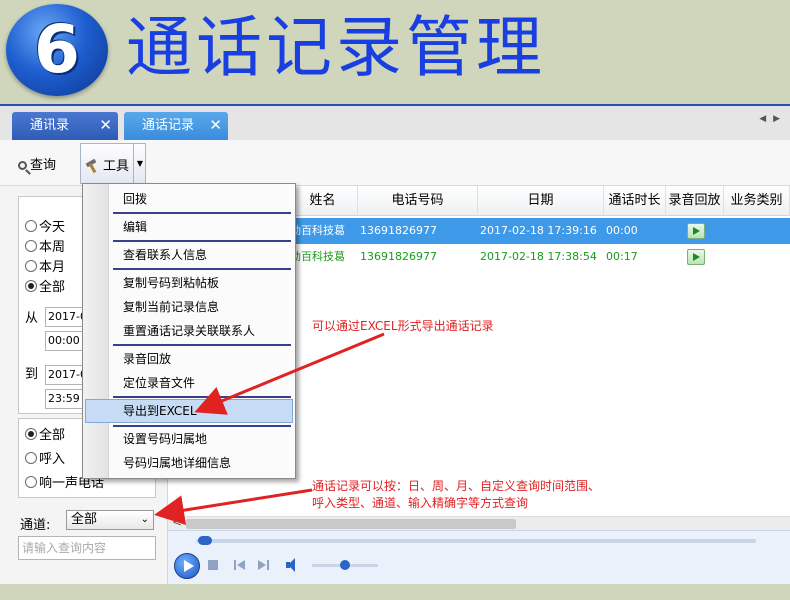 Image resolution: width=790 pixels, height=600 pixels. Describe the element at coordinates (50, 125) in the screenshot. I see `tab-label: 通讯录` at that location.